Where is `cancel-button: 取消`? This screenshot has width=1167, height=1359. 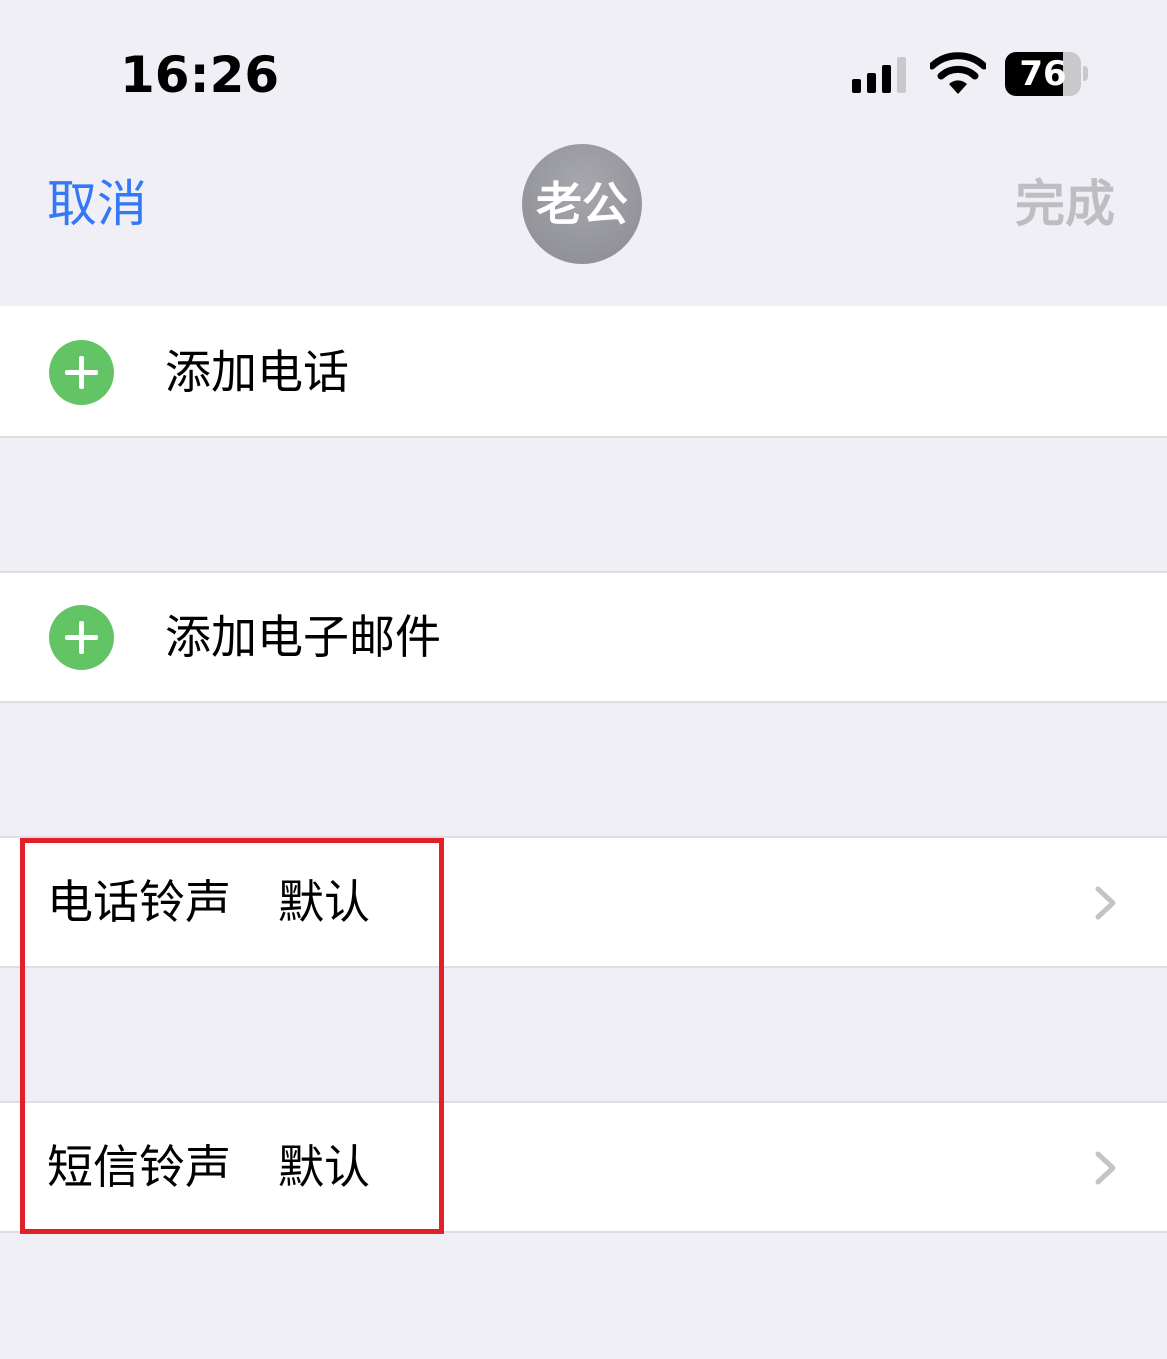
cancel-button: 取消 is located at coordinates (97, 204).